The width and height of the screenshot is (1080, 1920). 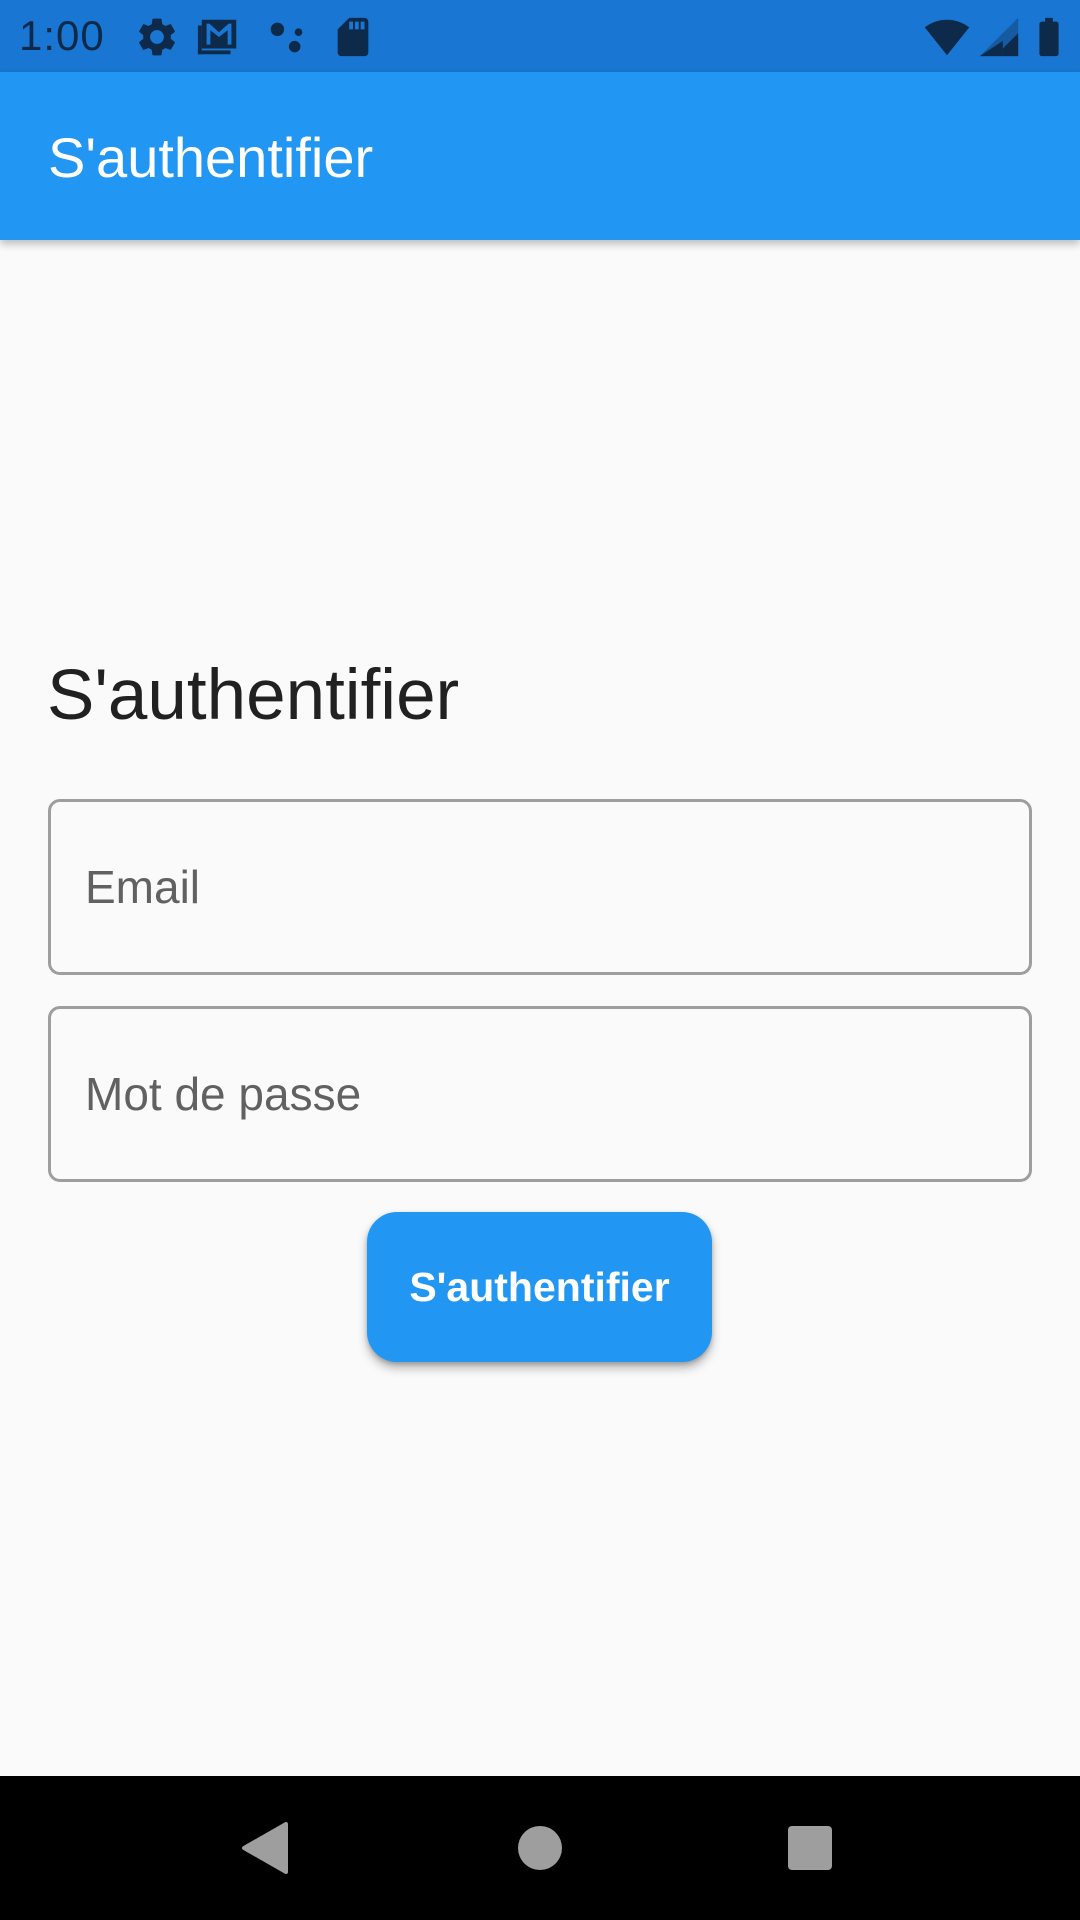 I want to click on login-button-label: S'authentifier, so click(x=539, y=1287).